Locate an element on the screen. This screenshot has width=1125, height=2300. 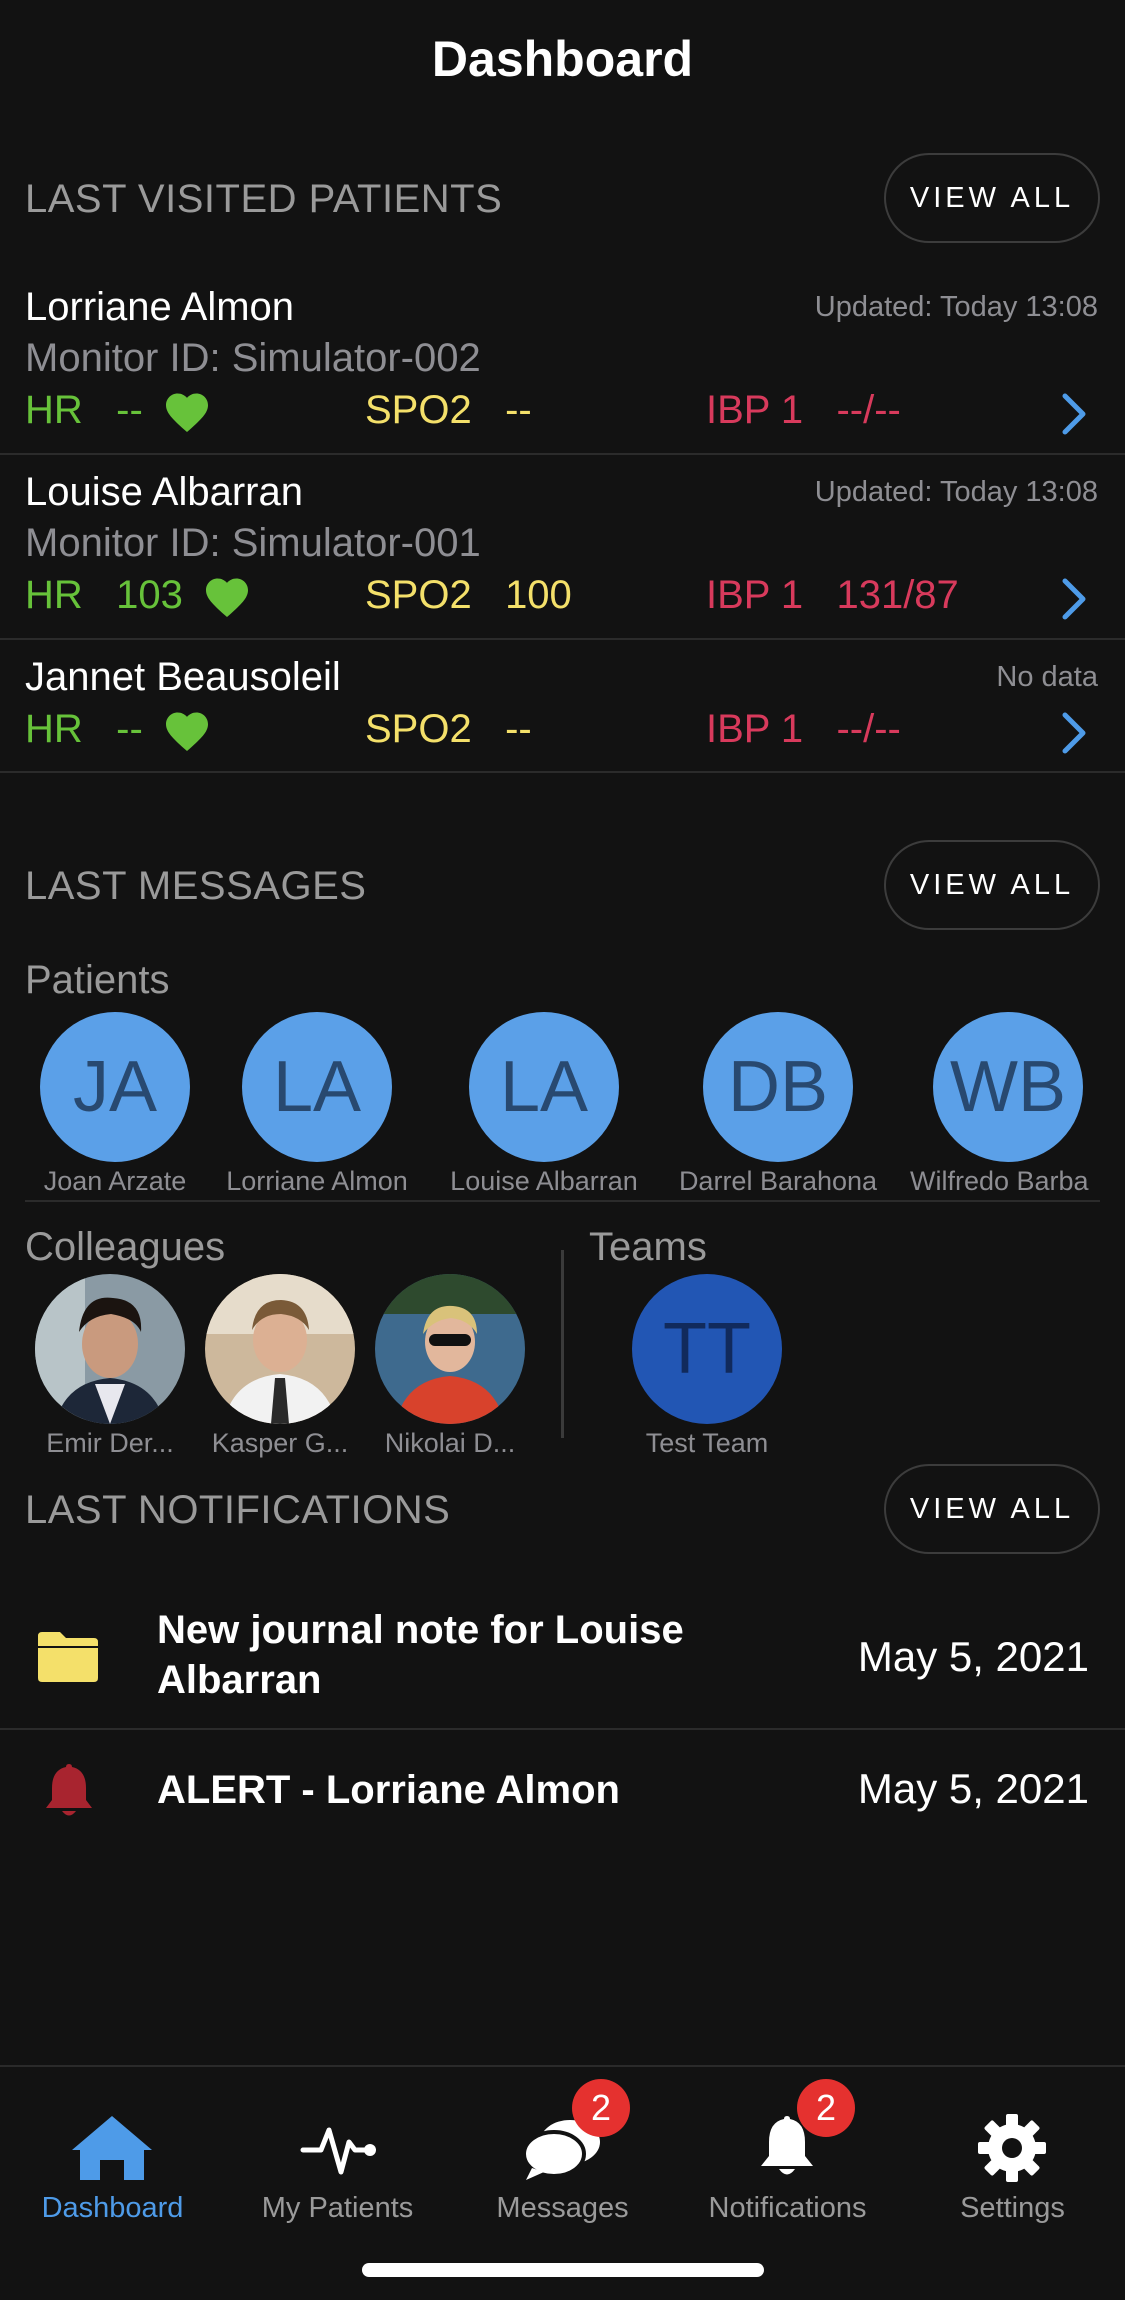
tab-label: Settings is located at coordinates (1012, 2208).